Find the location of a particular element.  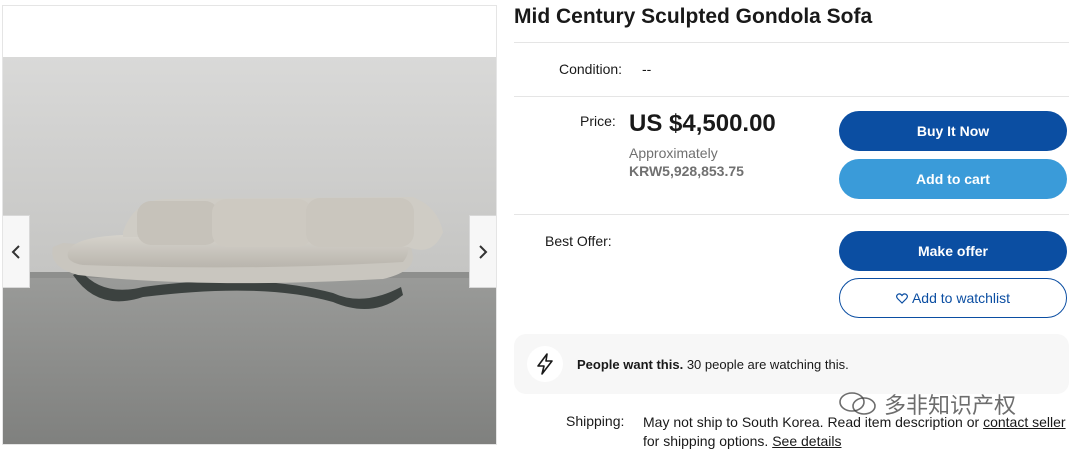

lightning-icon-circle is located at coordinates (545, 364).